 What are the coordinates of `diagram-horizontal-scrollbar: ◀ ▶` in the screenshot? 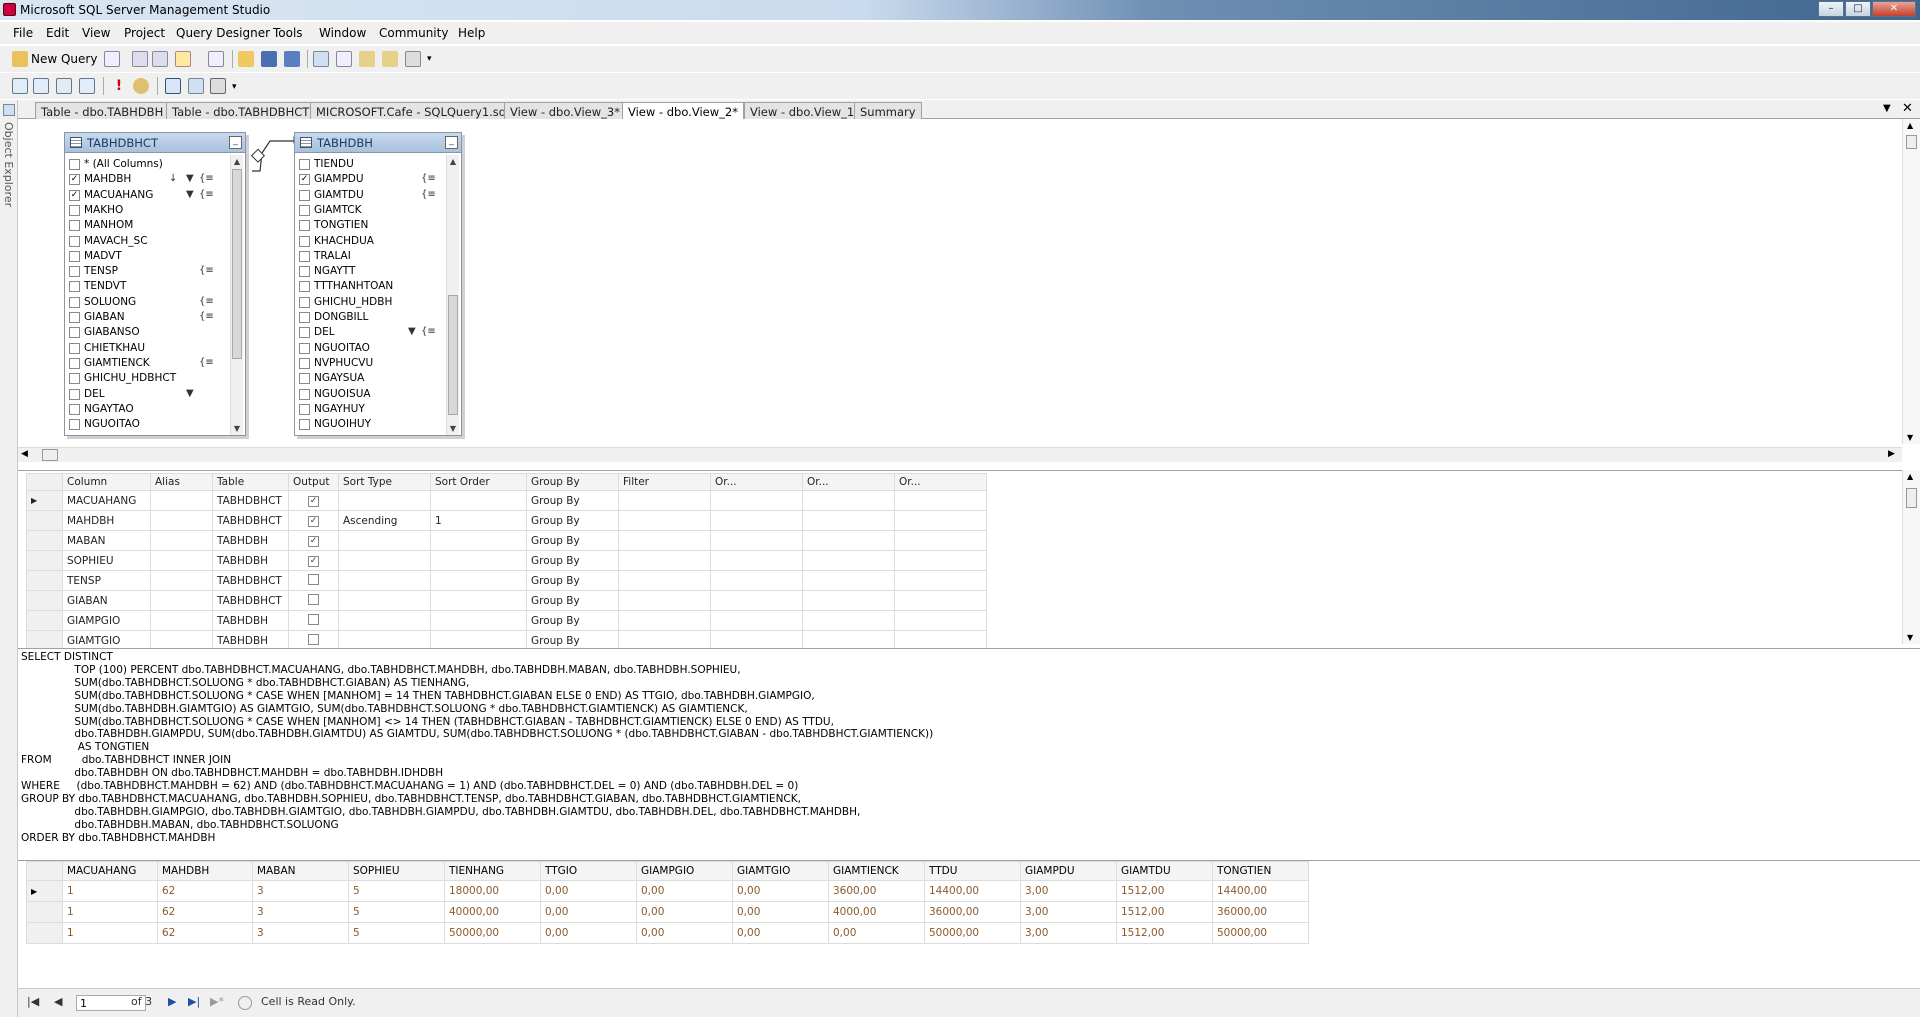 It's located at (960, 454).